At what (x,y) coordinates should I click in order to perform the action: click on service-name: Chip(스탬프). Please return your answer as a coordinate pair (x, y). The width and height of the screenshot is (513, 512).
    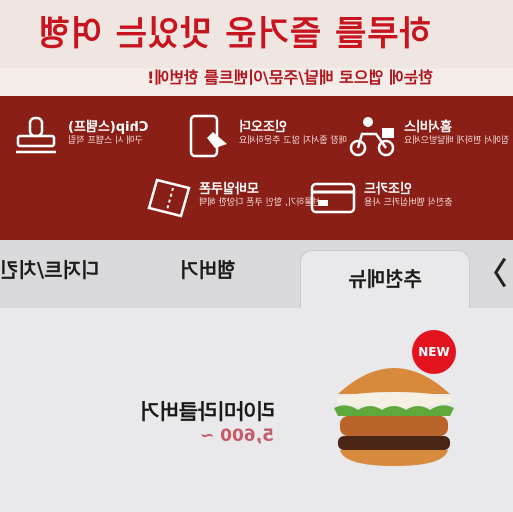
    Looking at the image, I should click on (108, 127).